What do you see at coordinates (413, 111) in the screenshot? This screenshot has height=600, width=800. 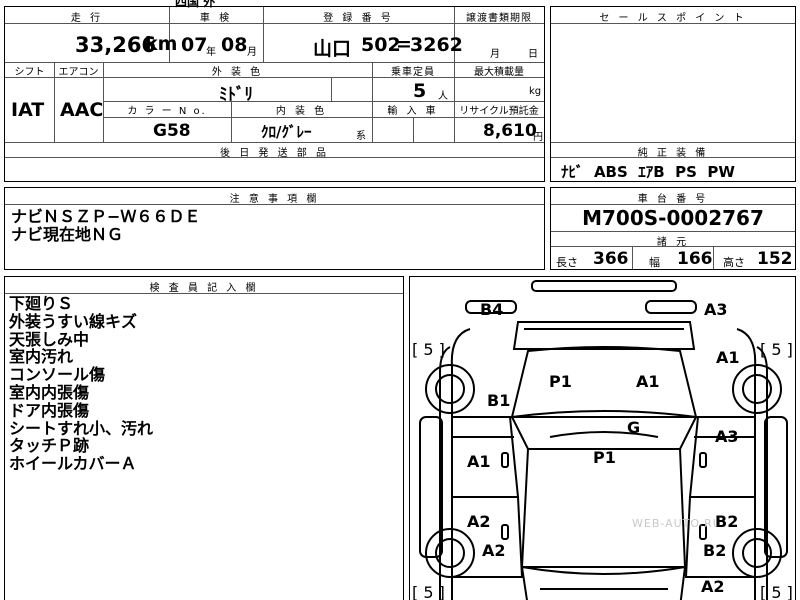 I see `import-label: 輸 入 車` at bounding box center [413, 111].